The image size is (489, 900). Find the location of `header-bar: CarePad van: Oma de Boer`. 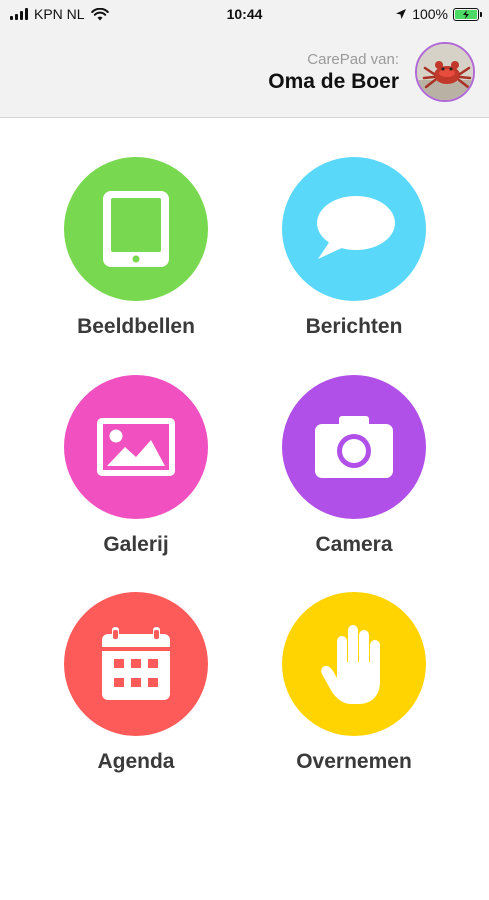

header-bar: CarePad van: Oma de Boer is located at coordinates (244, 74).